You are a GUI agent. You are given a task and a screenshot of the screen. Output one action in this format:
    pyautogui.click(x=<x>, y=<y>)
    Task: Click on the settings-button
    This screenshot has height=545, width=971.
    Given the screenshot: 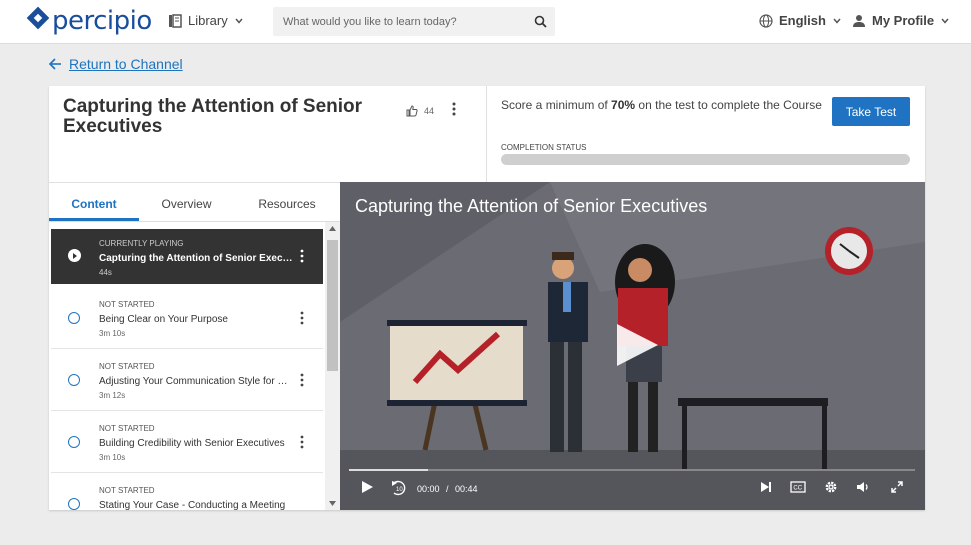 What is the action you would take?
    pyautogui.click(x=831, y=489)
    